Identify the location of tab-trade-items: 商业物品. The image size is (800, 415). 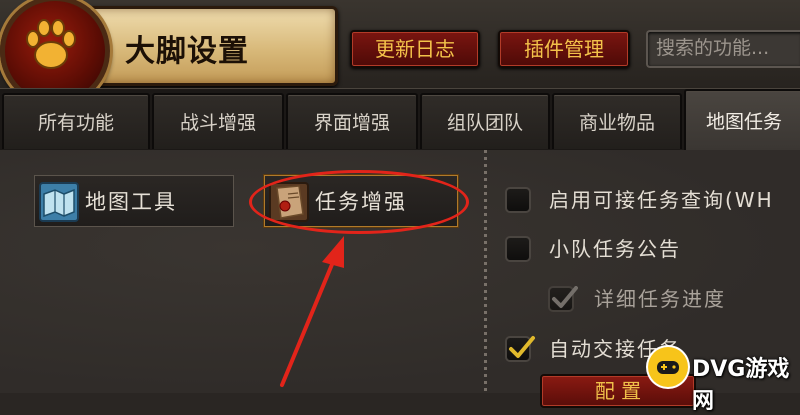
(617, 121).